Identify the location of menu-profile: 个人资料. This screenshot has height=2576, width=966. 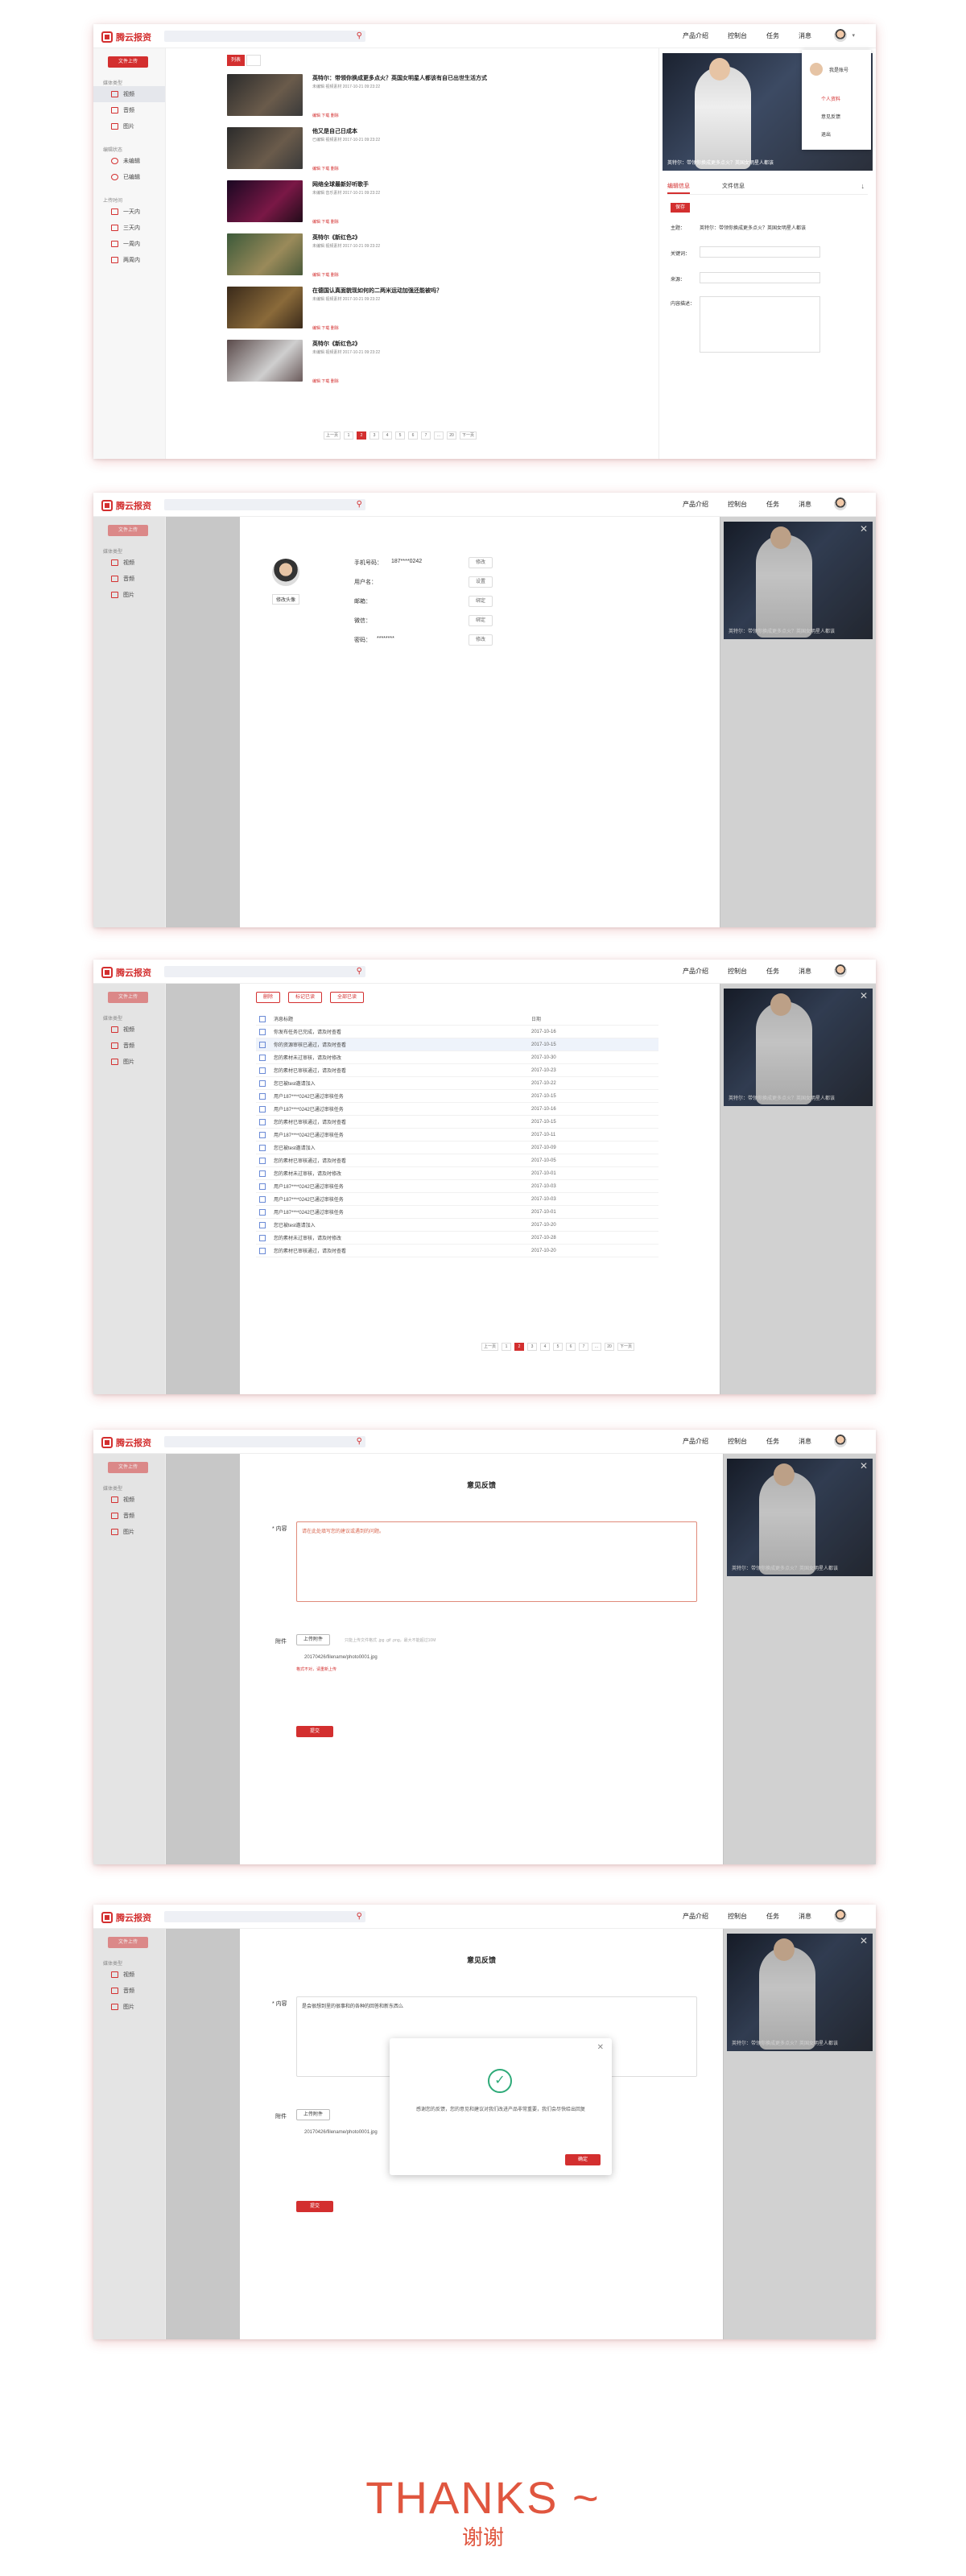
(830, 98).